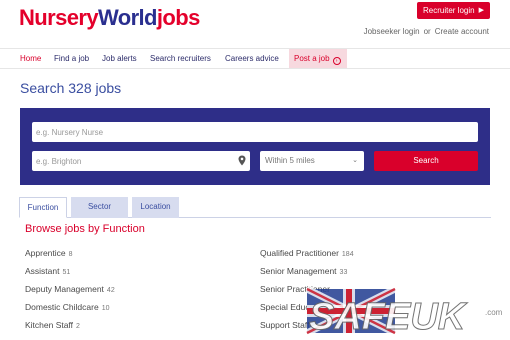 The image size is (510, 340). What do you see at coordinates (78, 326) in the screenshot?
I see `job-count: 2` at bounding box center [78, 326].